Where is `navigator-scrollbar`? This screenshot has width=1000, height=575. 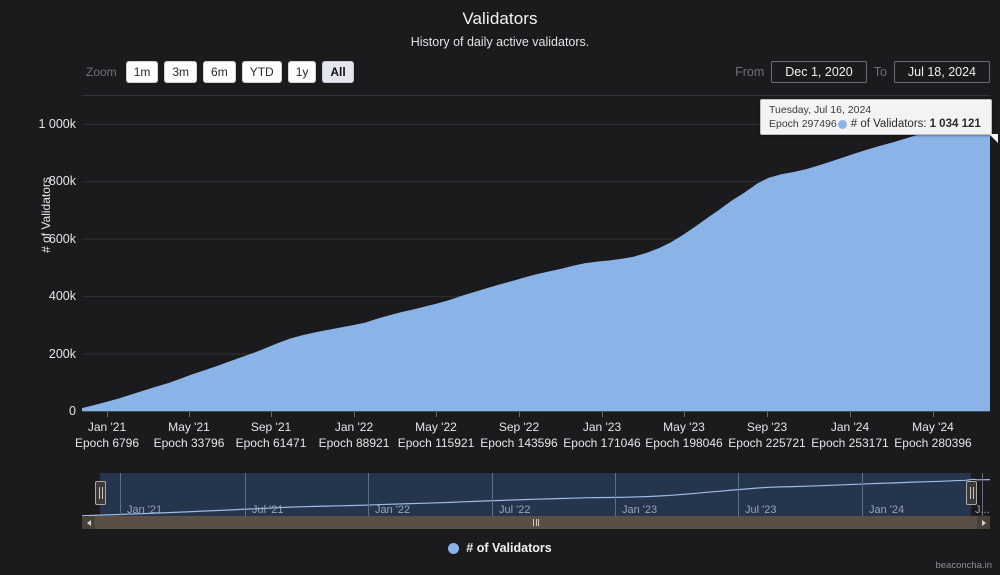
navigator-scrollbar is located at coordinates (536, 522).